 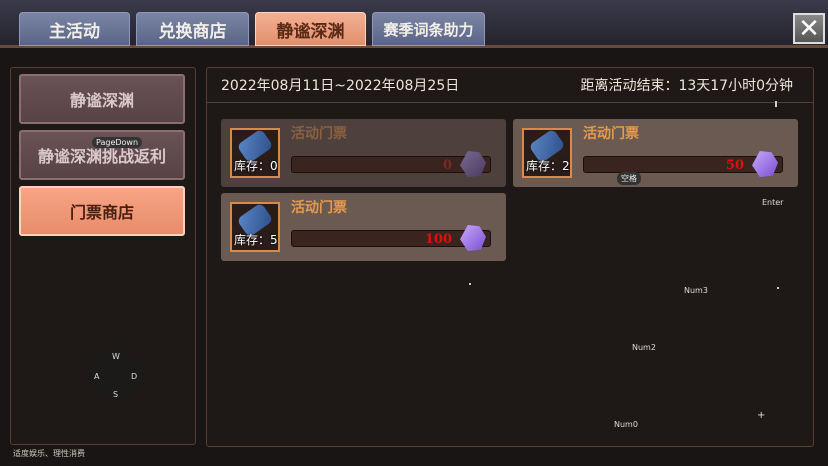 I want to click on sidebar-item-ticket-shop: 门票商店, so click(x=102, y=211).